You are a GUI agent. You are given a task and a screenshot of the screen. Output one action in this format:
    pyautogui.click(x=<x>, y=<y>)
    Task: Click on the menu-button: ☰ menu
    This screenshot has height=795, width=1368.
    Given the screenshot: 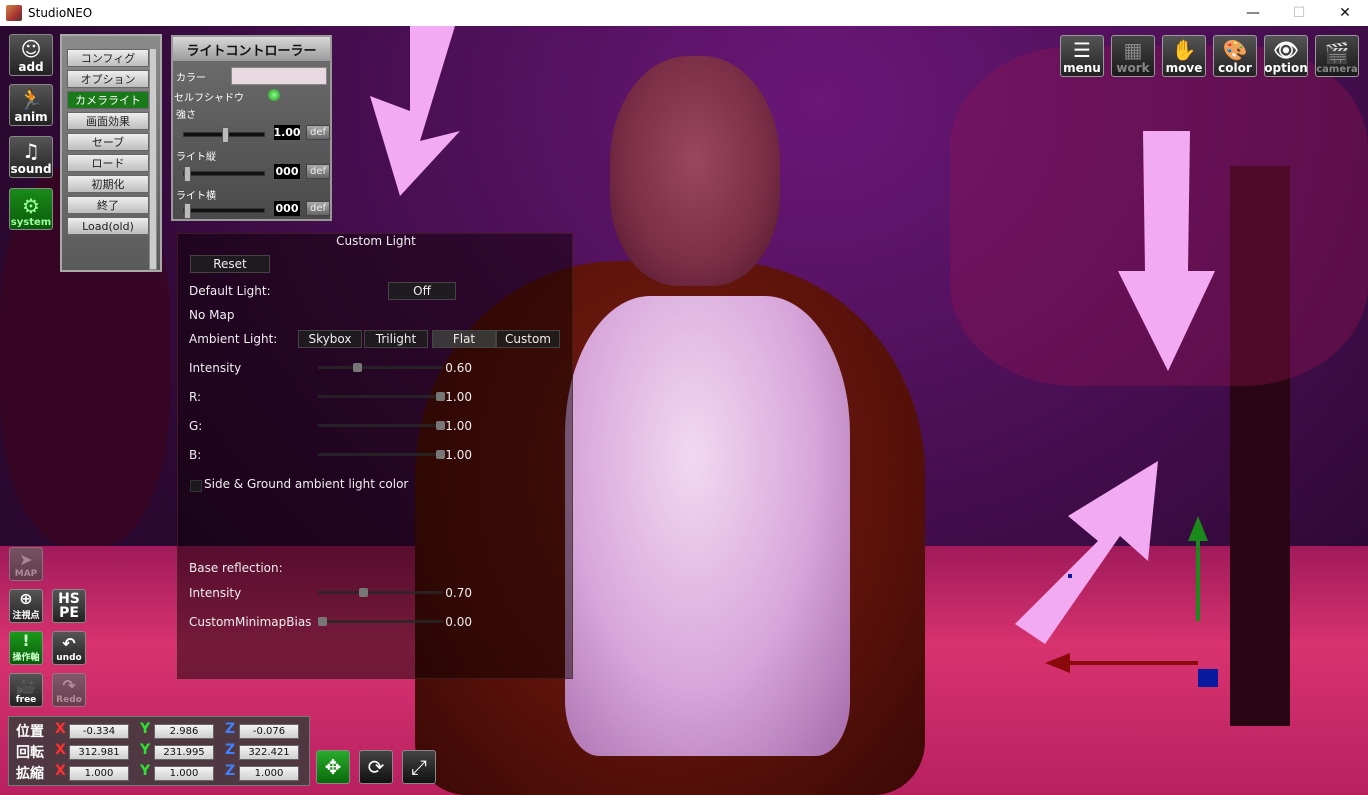 What is the action you would take?
    pyautogui.click(x=1082, y=56)
    